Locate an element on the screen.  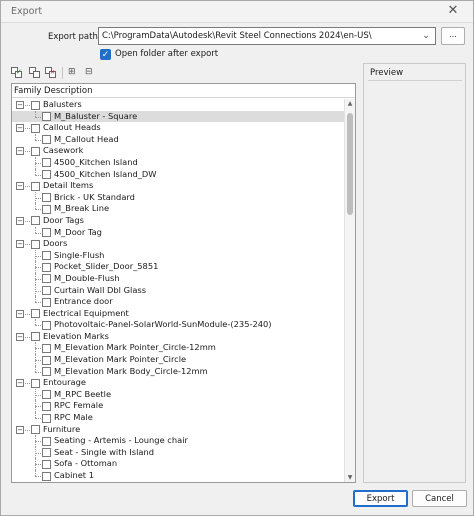
tree-item-row: Brick - UK Standard is located at coordinates (178, 197).